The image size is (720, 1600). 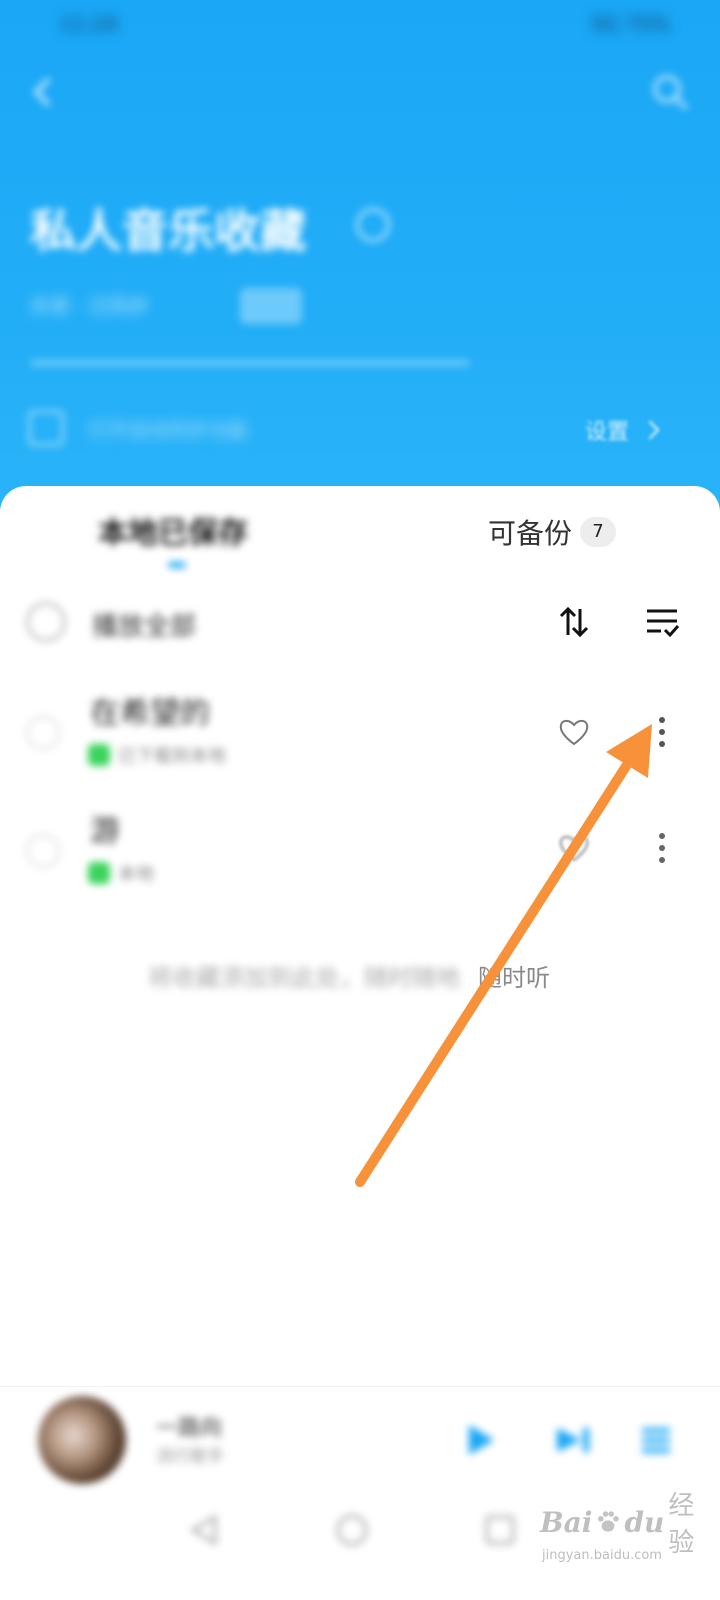 What do you see at coordinates (681, 1524) in the screenshot?
I see `watermark-brand-cn: 经验` at bounding box center [681, 1524].